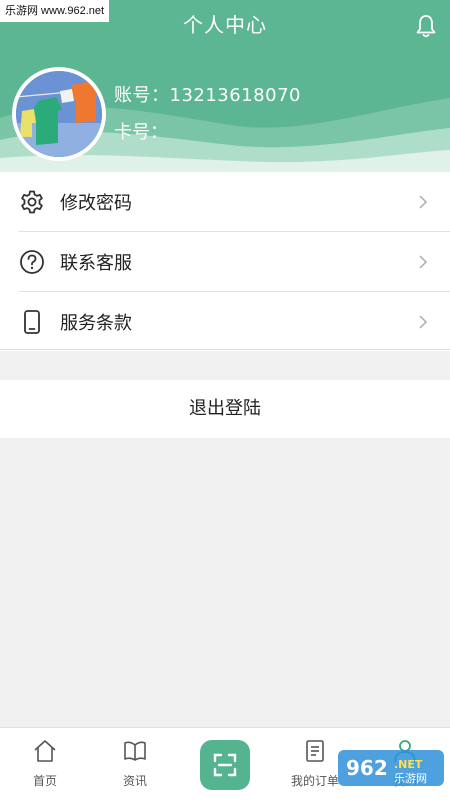 The width and height of the screenshot is (450, 801). What do you see at coordinates (55, 11) in the screenshot?
I see `watermark-top: 乐游网 www.962.net` at bounding box center [55, 11].